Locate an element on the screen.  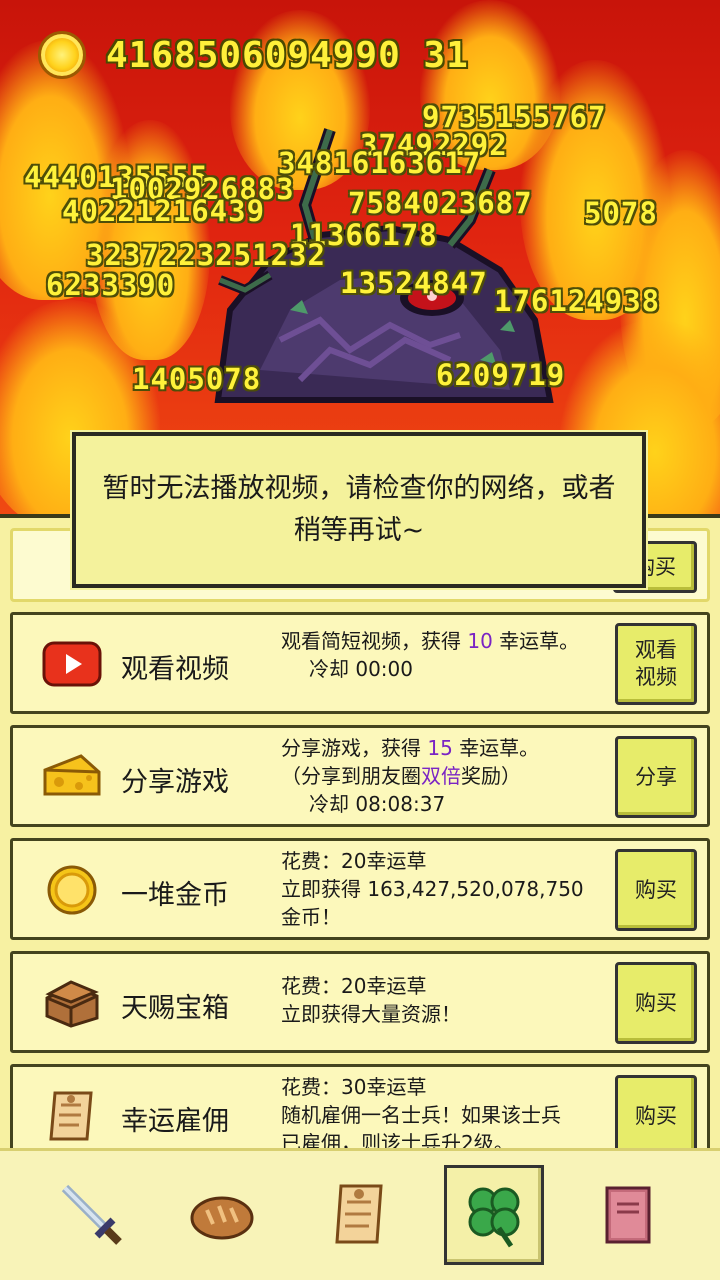
item-title: 幸运雇佣 is located at coordinates (175, 1121).